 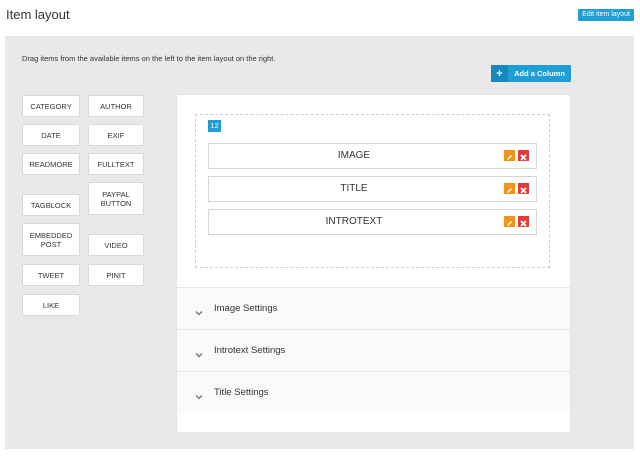 What do you see at coordinates (499, 73) in the screenshot?
I see `plus-icon: +` at bounding box center [499, 73].